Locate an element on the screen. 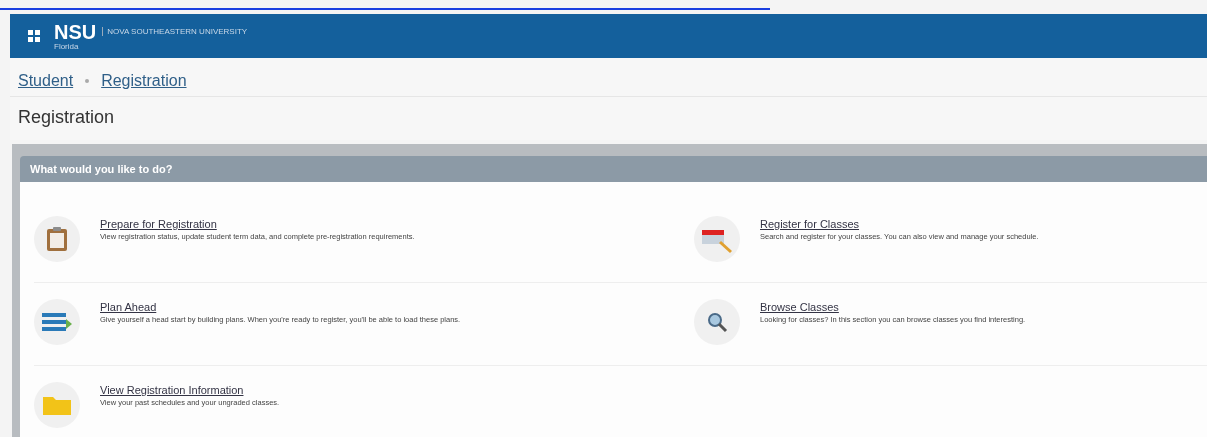 This screenshot has width=1207, height=437. magnifier-icon is located at coordinates (717, 322).